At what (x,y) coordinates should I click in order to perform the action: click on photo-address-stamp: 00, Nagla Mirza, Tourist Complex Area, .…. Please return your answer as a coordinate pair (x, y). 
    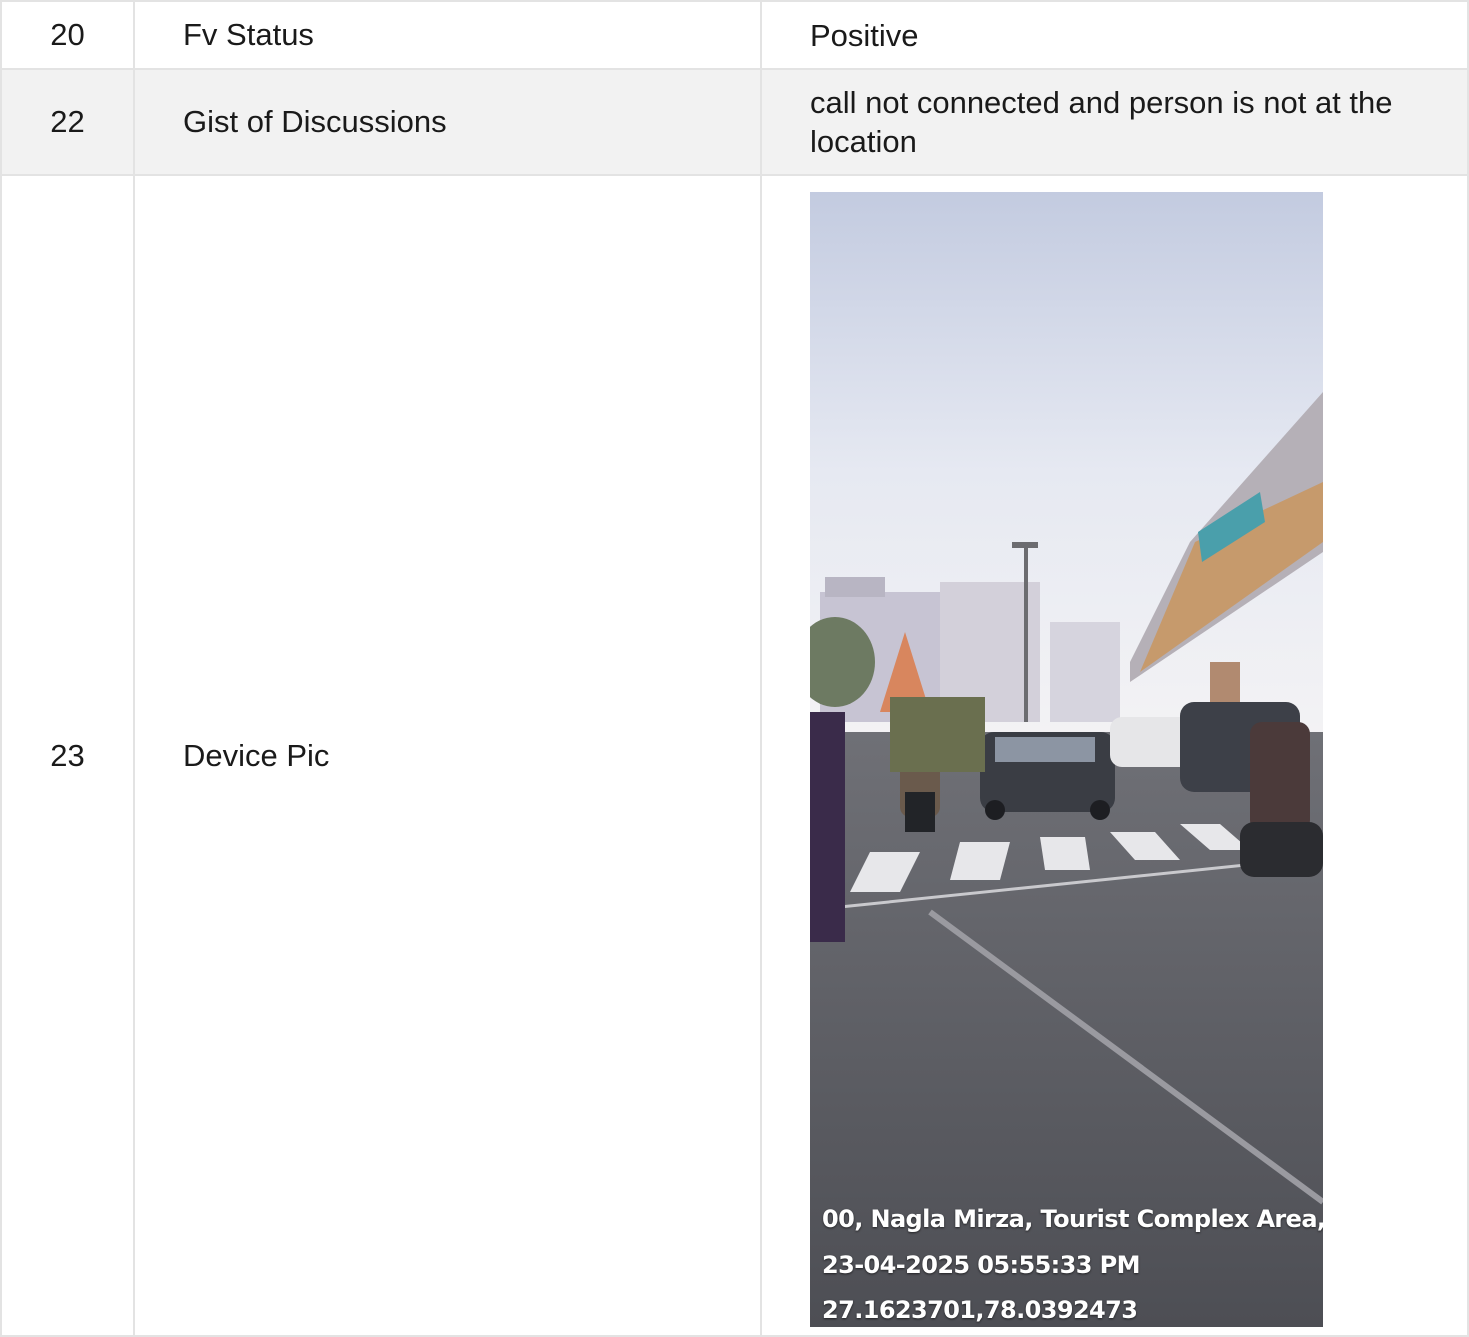
    Looking at the image, I should click on (1072, 1219).